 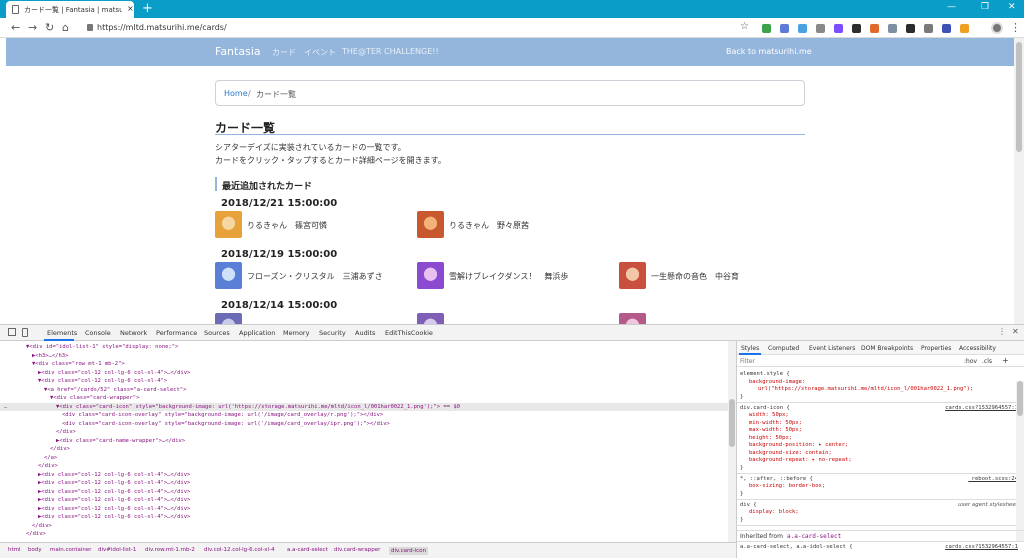 What do you see at coordinates (147, 8) in the screenshot?
I see `new-tab-button: +` at bounding box center [147, 8].